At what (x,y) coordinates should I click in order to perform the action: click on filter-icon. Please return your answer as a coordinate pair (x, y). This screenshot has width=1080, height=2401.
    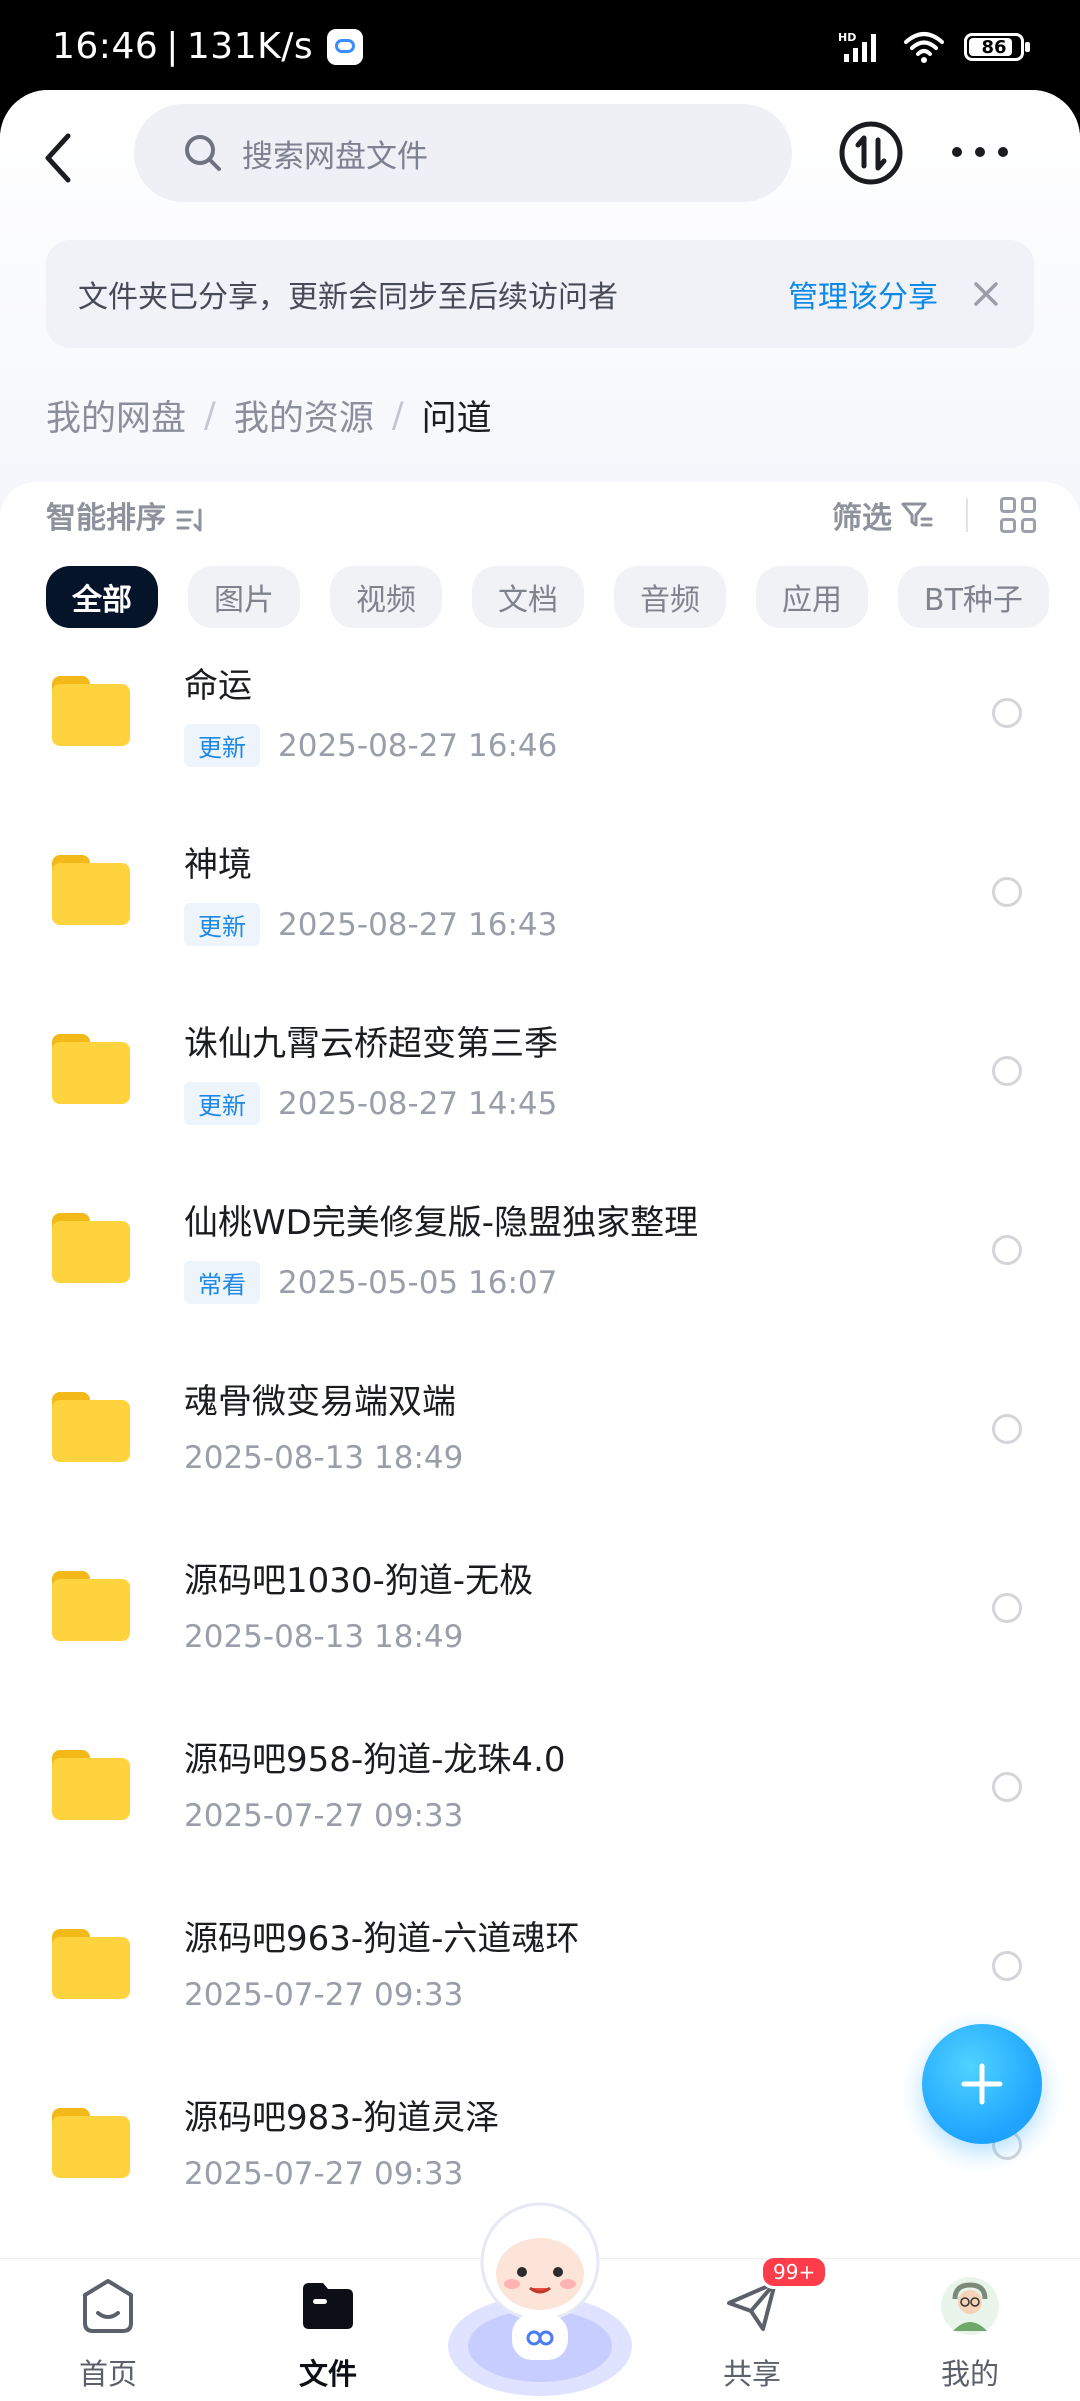
    Looking at the image, I should click on (917, 514).